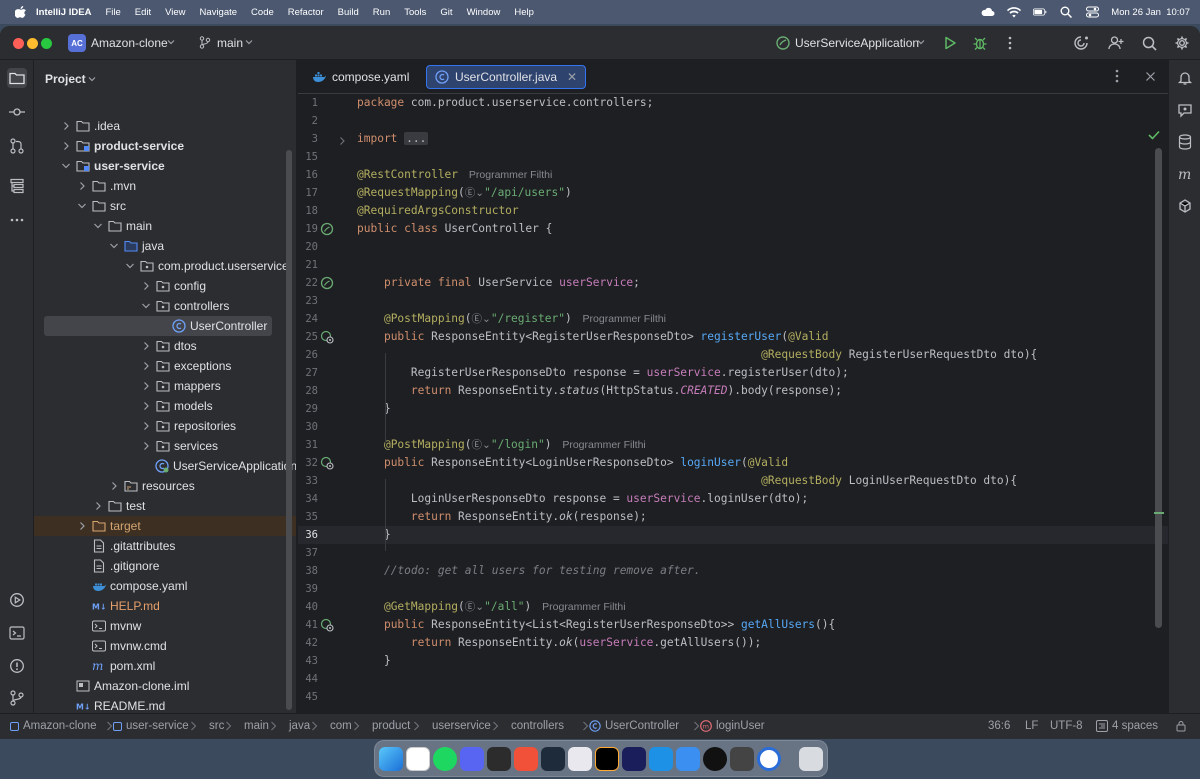 The height and width of the screenshot is (779, 1200). Describe the element at coordinates (446, 12) in the screenshot. I see `menu-git: Git` at that location.